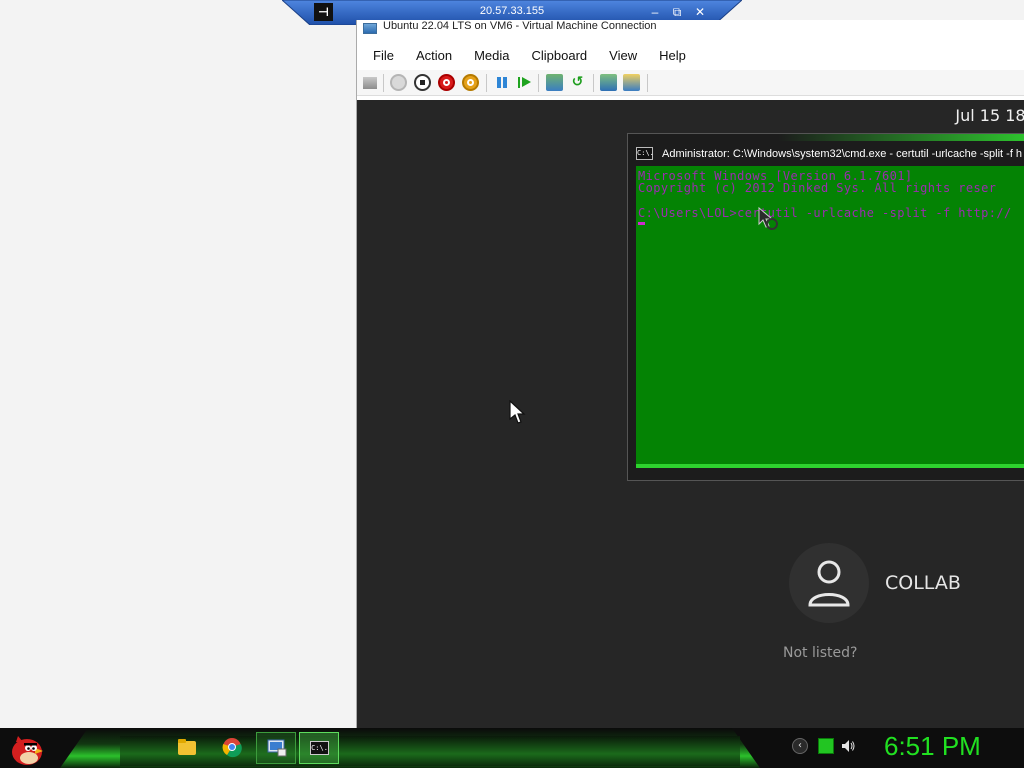 This screenshot has height=768, width=1024. Describe the element at coordinates (323, 12) in the screenshot. I see `pin-icon: ⊣` at that location.